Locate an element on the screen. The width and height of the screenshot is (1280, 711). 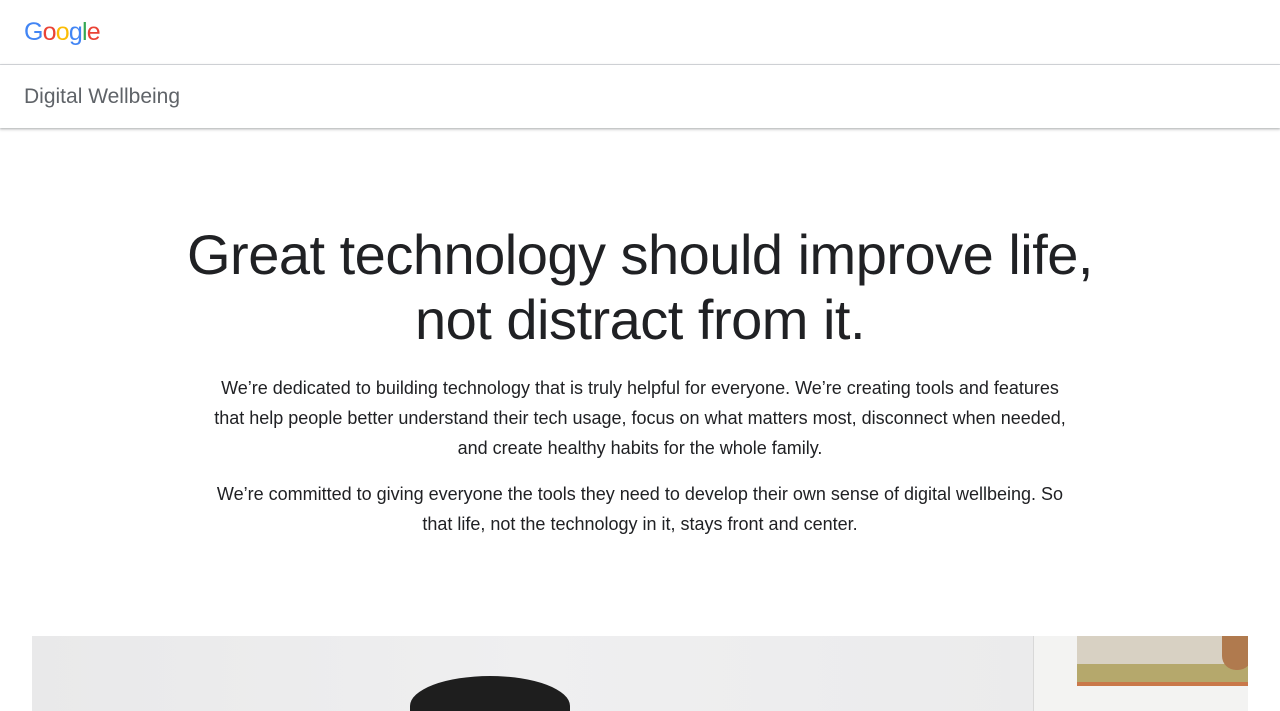
hero-title-line-1: Great technology should improve life, is located at coordinates (640, 254).